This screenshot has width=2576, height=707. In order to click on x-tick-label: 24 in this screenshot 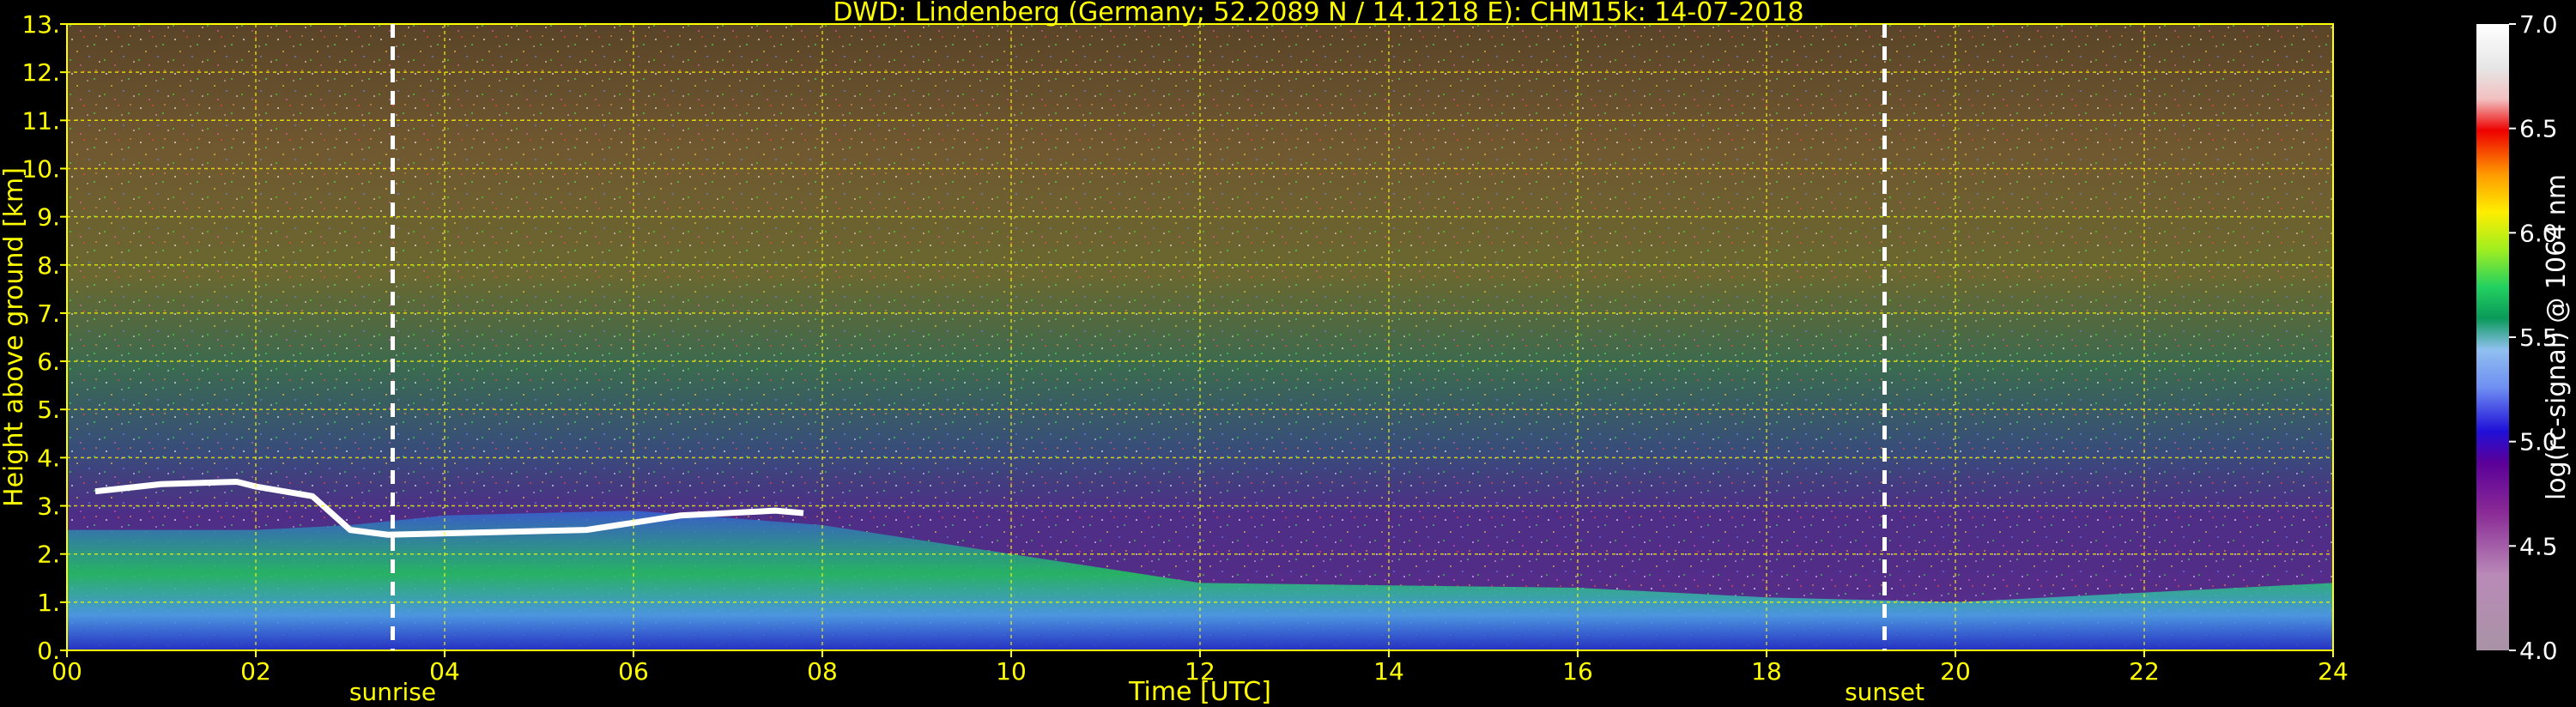, I will do `click(2333, 671)`.